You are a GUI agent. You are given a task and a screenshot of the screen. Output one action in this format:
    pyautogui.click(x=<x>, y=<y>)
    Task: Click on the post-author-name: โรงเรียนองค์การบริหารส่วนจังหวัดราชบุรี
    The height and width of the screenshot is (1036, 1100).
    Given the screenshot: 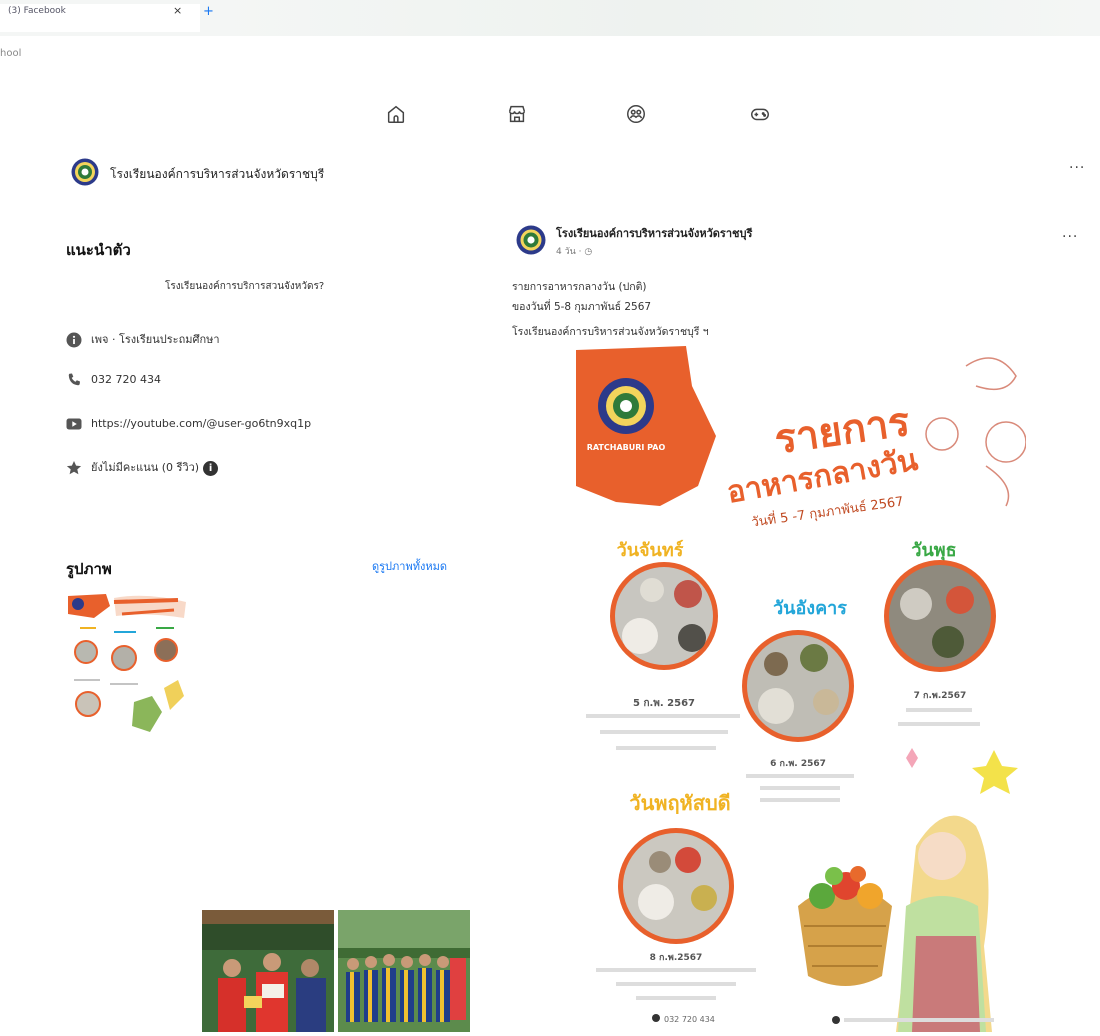 What is the action you would take?
    pyautogui.click(x=654, y=233)
    